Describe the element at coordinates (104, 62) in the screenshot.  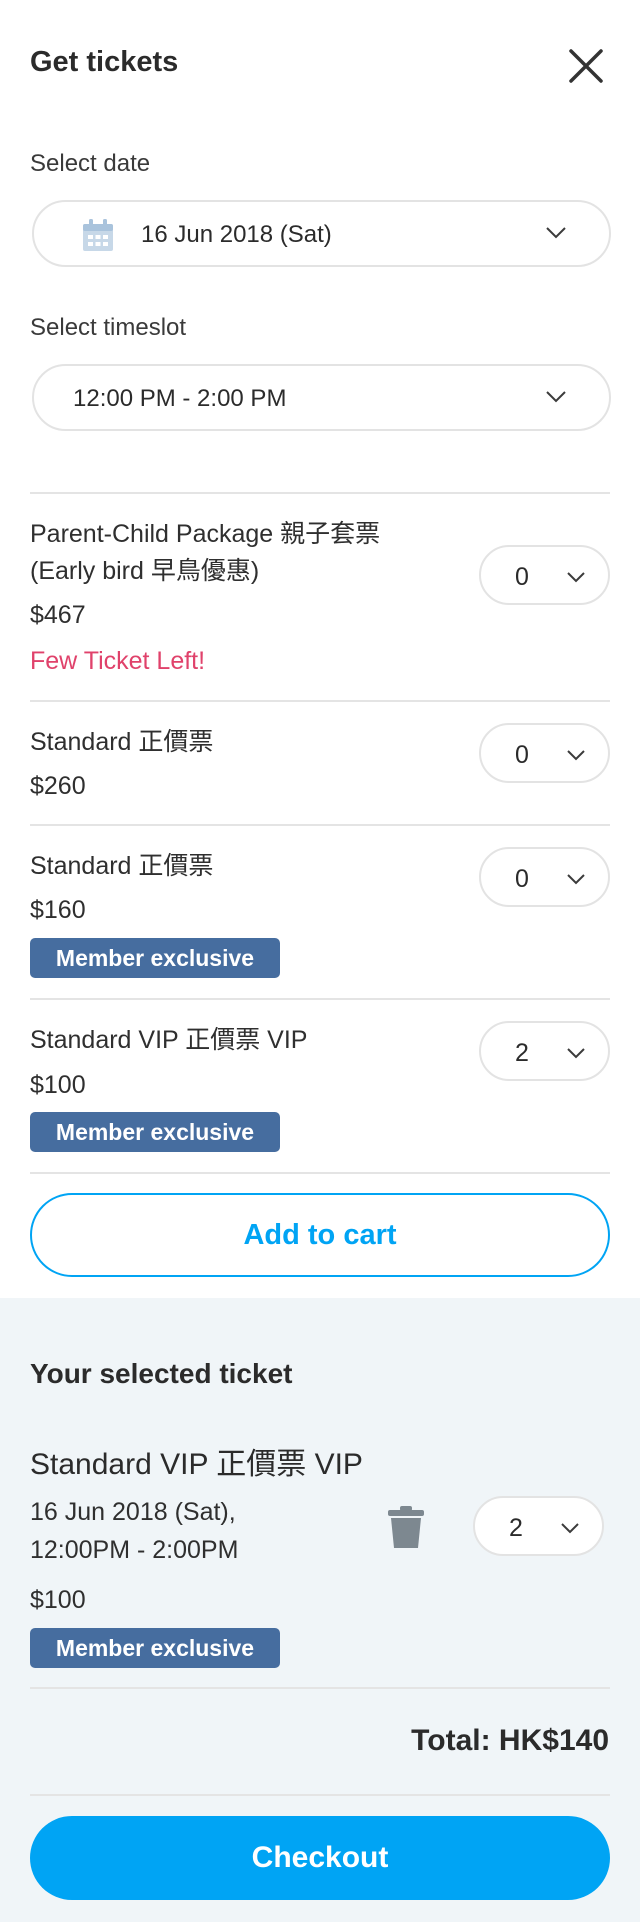
I see `page-title: Get tickets` at that location.